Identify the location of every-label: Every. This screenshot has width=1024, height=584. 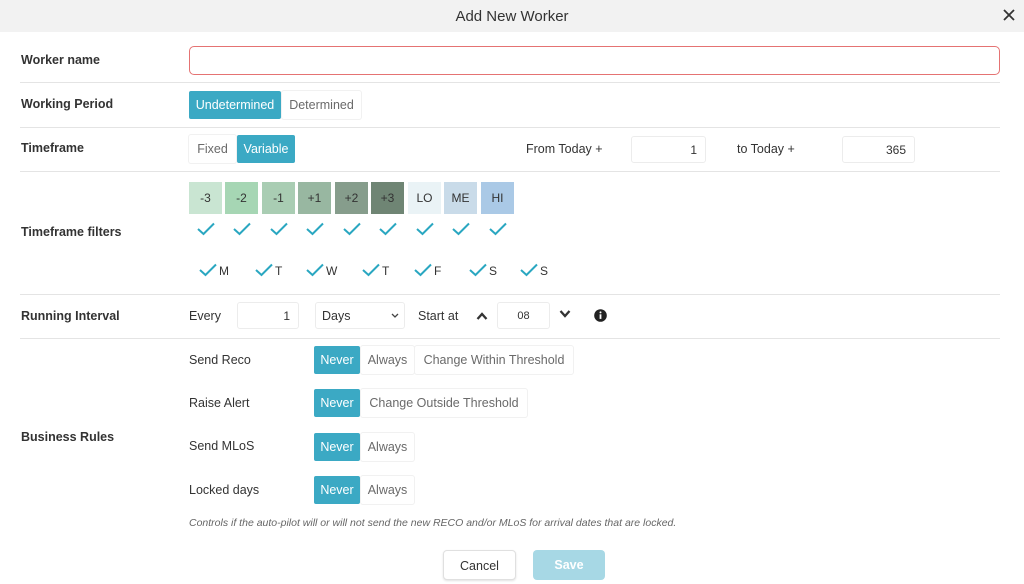
(205, 316).